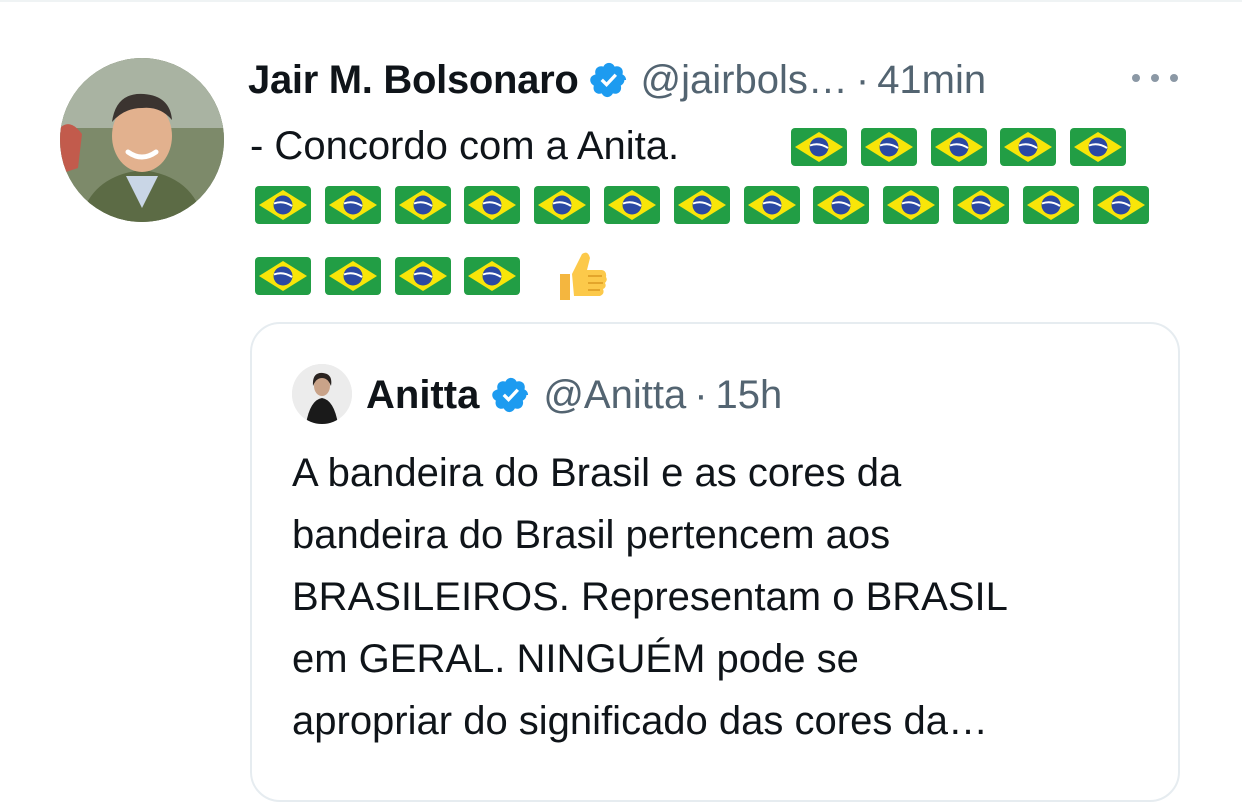 Image resolution: width=1242 pixels, height=802 pixels. What do you see at coordinates (465, 146) in the screenshot?
I see `tweet-text: - Concordo com a Anita.` at bounding box center [465, 146].